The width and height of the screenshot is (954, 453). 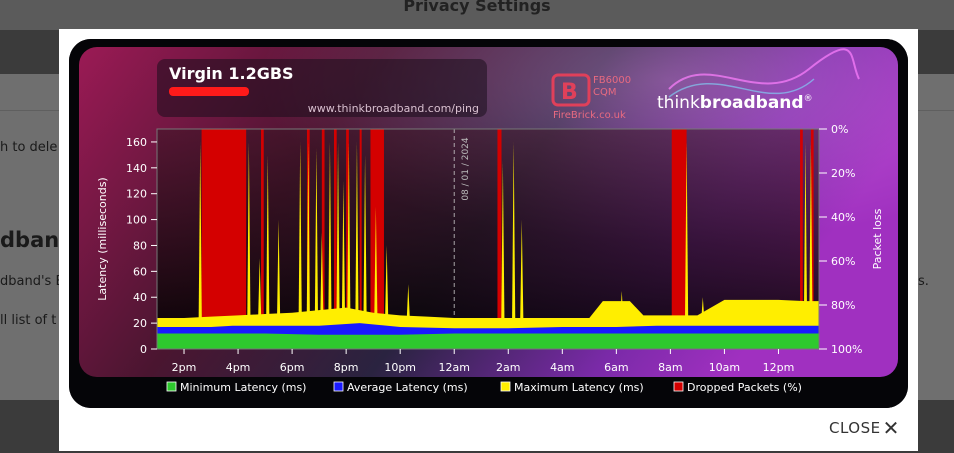 What do you see at coordinates (32, 281) in the screenshot?
I see `bg-text-paragraph: dband's E` at bounding box center [32, 281].